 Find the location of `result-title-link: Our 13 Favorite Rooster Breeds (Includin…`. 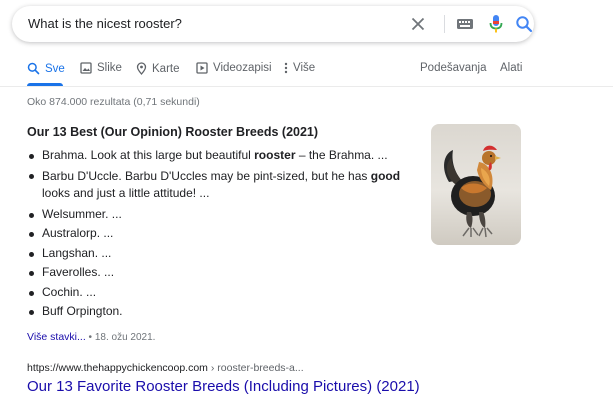

result-title-link: Our 13 Favorite Rooster Breeds (Includin… is located at coordinates (223, 386).